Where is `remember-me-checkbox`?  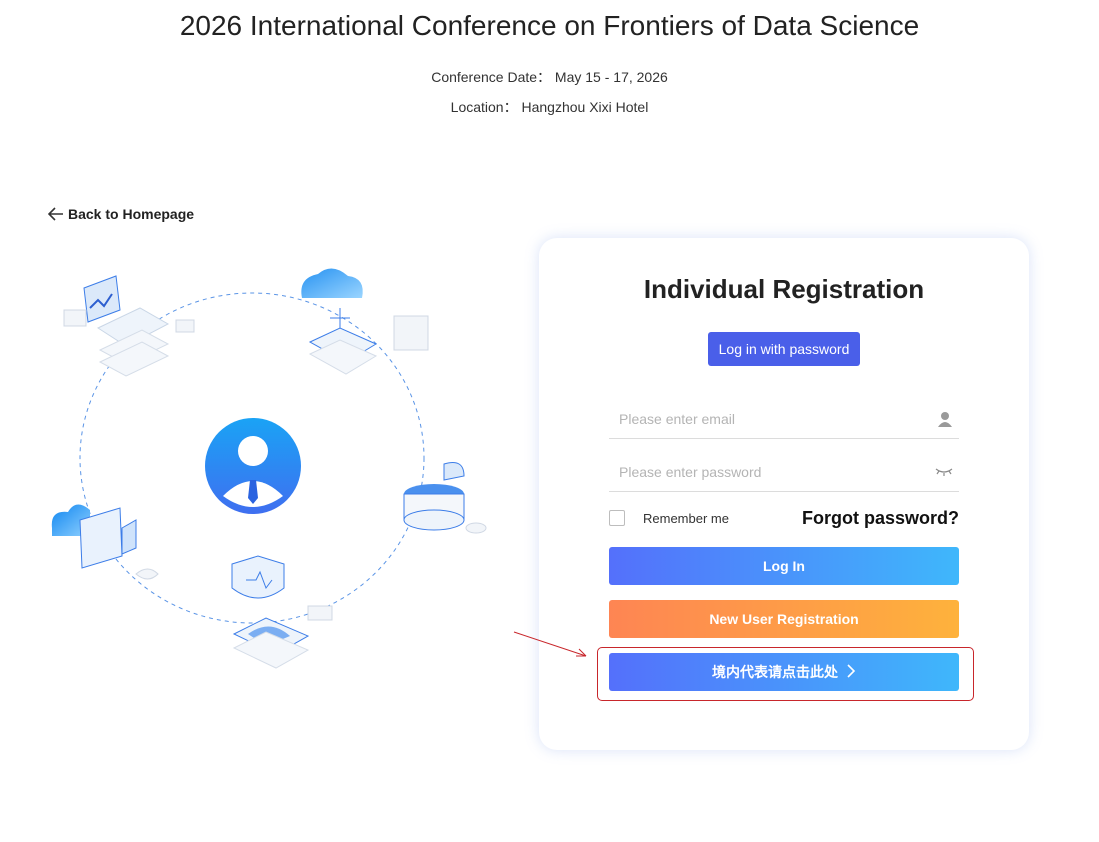 remember-me-checkbox is located at coordinates (617, 518).